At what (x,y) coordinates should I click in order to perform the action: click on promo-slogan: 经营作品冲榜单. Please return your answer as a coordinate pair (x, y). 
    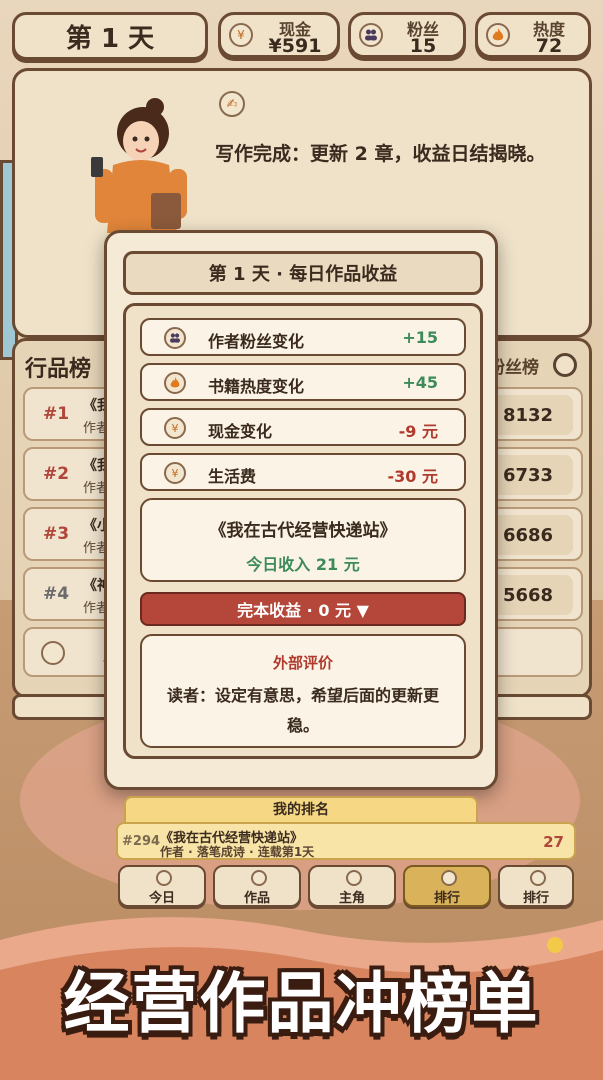
    Looking at the image, I should click on (301, 1003).